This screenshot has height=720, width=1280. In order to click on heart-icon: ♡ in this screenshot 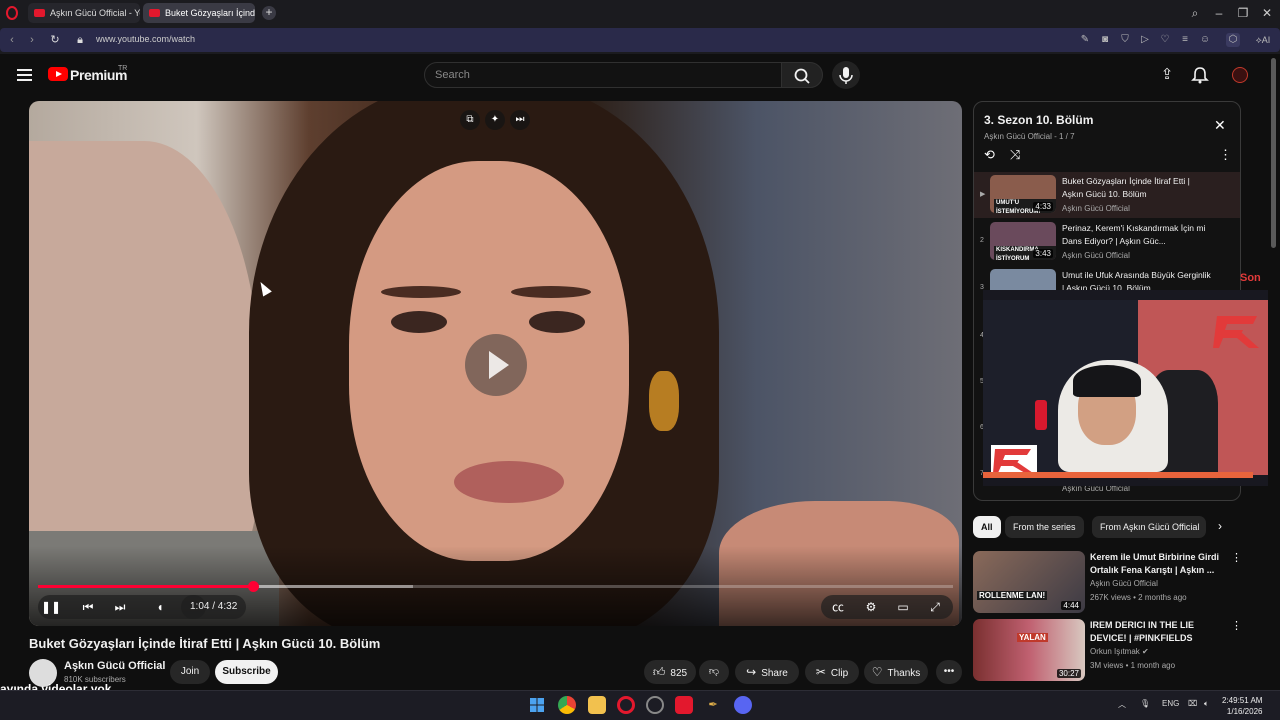, I will do `click(1165, 40)`.